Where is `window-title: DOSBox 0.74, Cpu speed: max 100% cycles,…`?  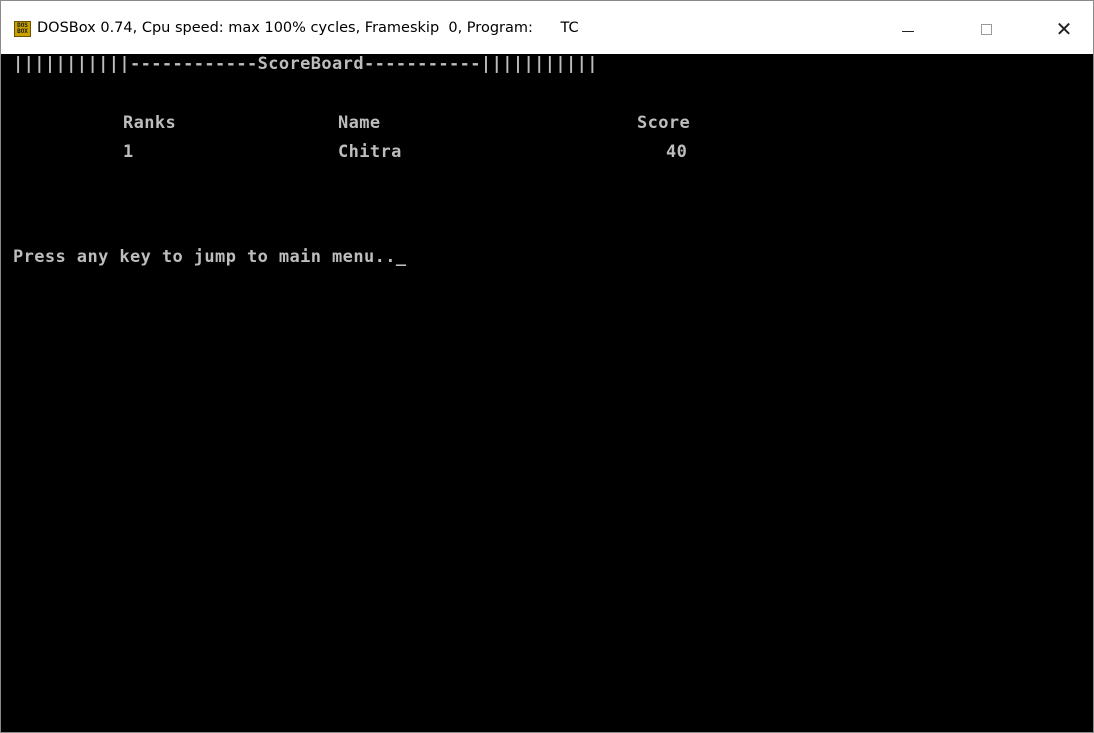 window-title: DOSBox 0.74, Cpu speed: max 100% cycles,… is located at coordinates (308, 28).